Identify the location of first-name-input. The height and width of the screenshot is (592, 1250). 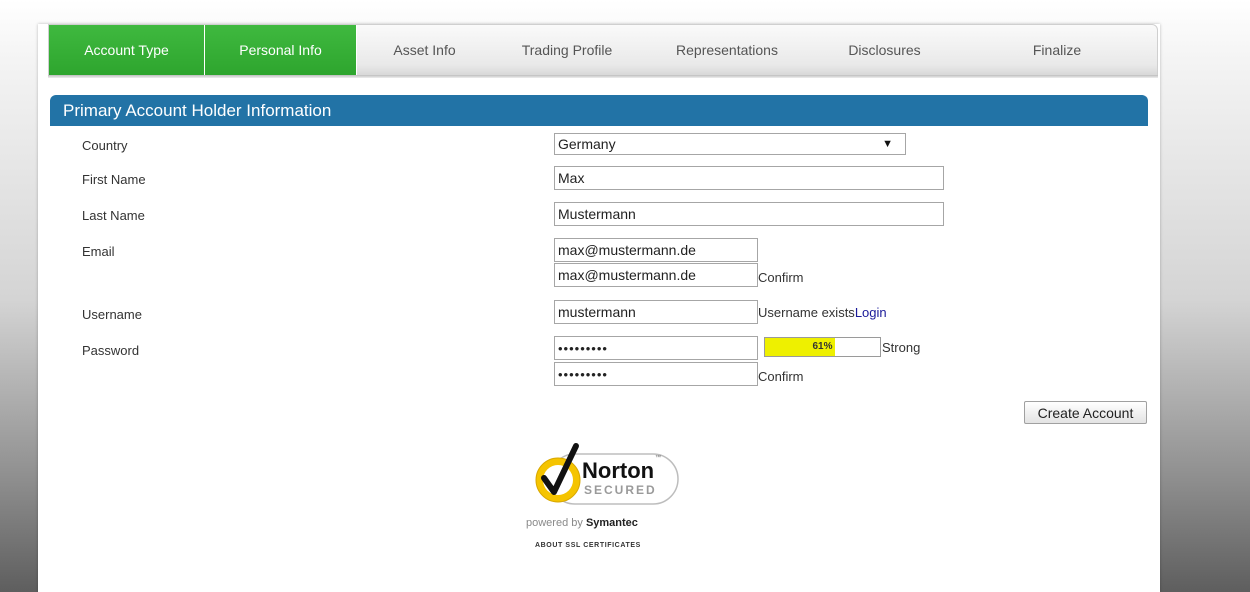
(749, 178).